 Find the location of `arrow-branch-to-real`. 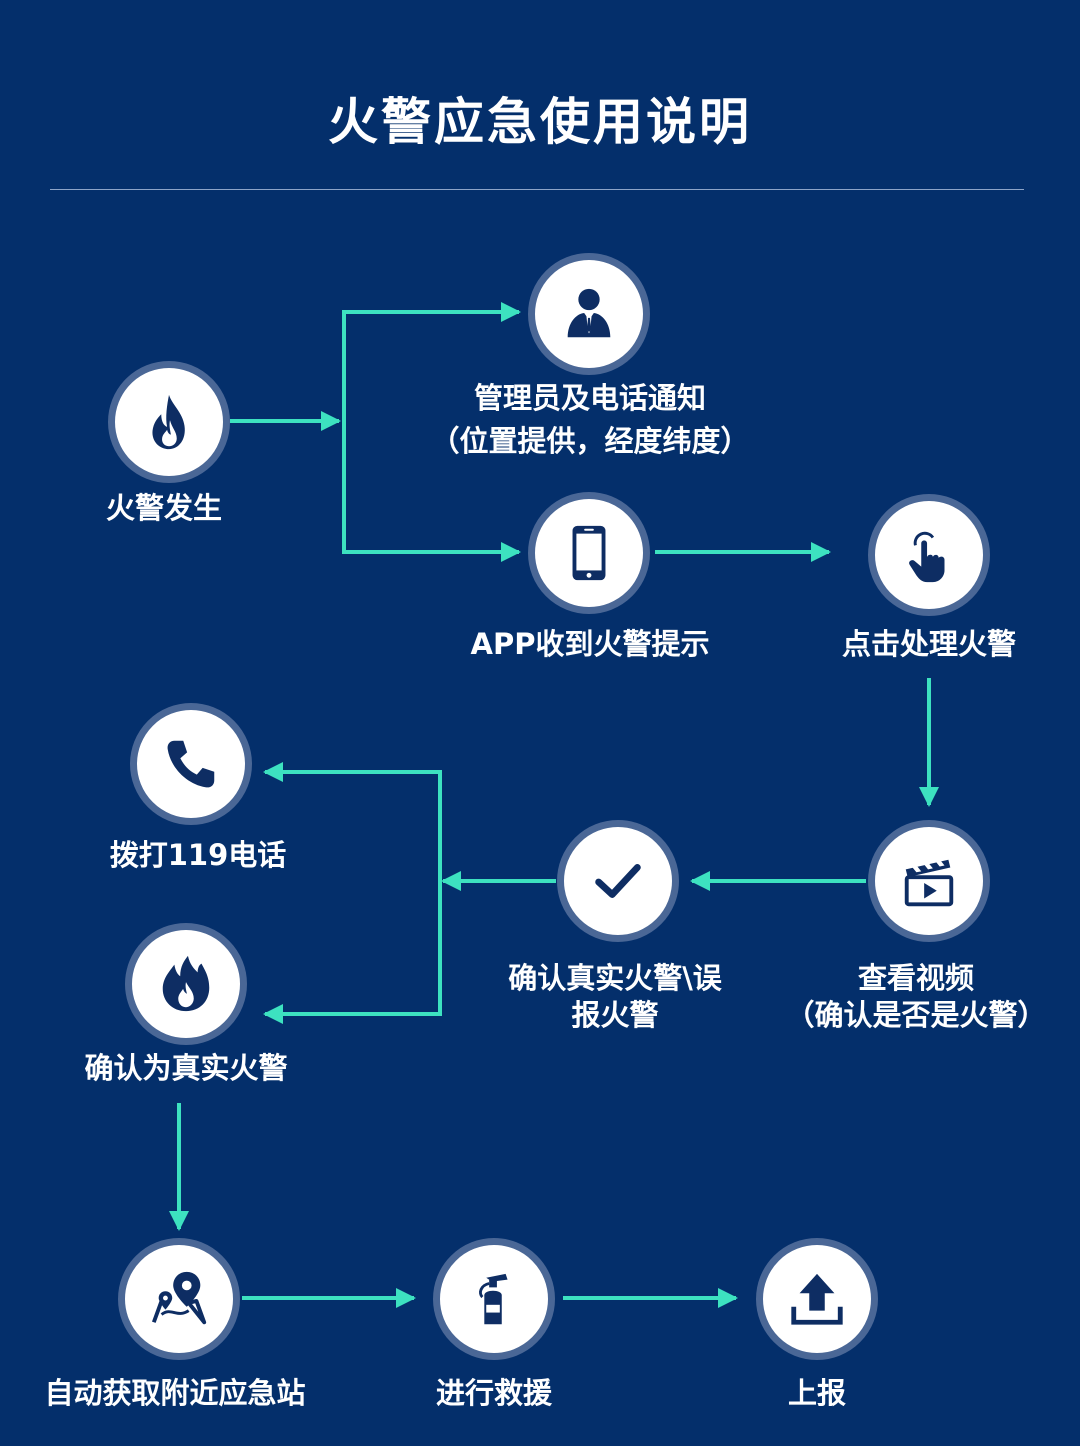

arrow-branch-to-real is located at coordinates (352, 898).